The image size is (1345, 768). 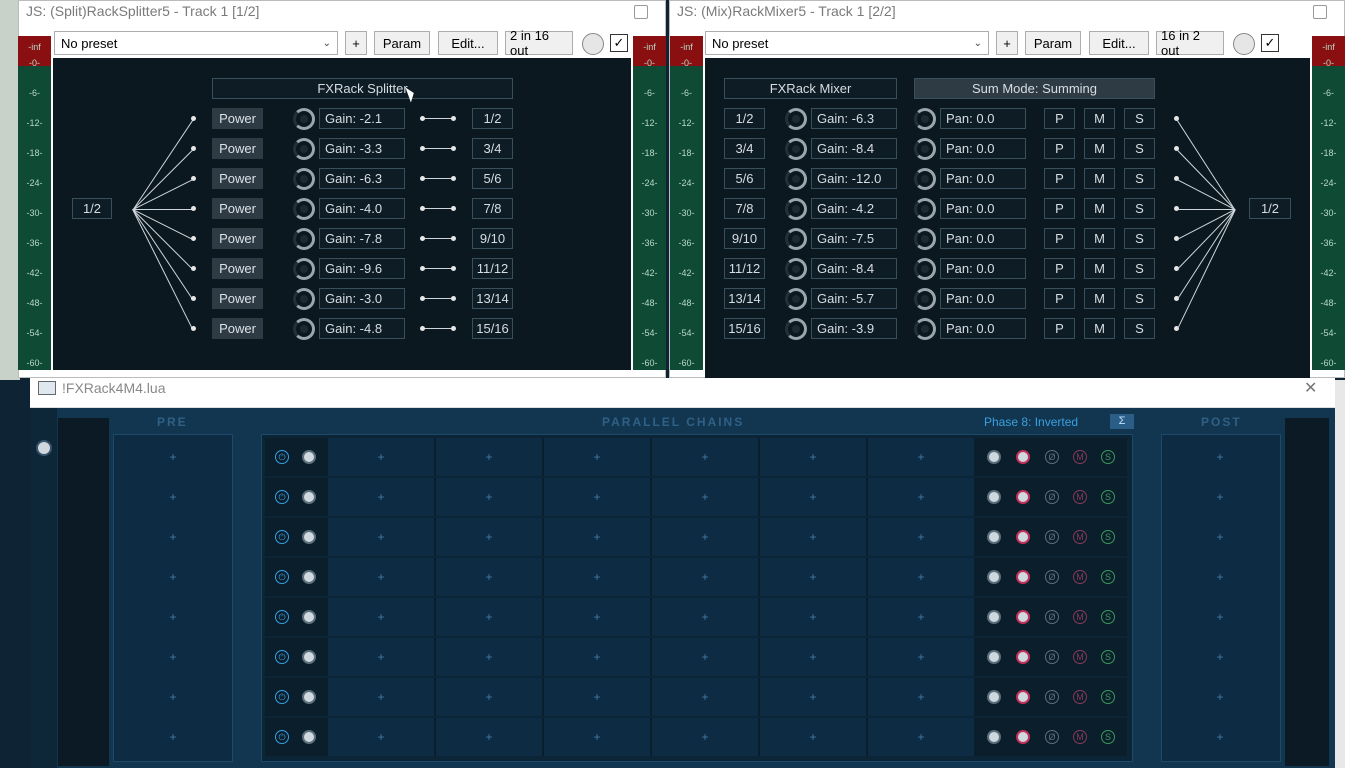 What do you see at coordinates (362, 298) in the screenshot?
I see `gain-field: Gain: -3.0` at bounding box center [362, 298].